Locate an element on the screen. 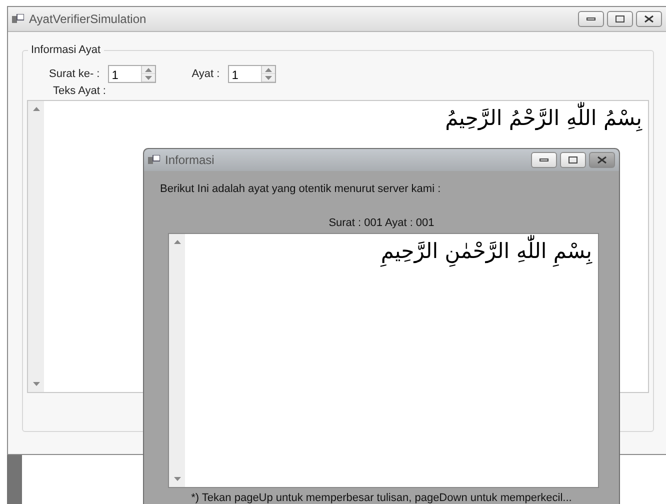 The width and height of the screenshot is (666, 504). dialog-message: Berikut Ini adalah ayat yang otentik menurut server kami : is located at coordinates (301, 189).